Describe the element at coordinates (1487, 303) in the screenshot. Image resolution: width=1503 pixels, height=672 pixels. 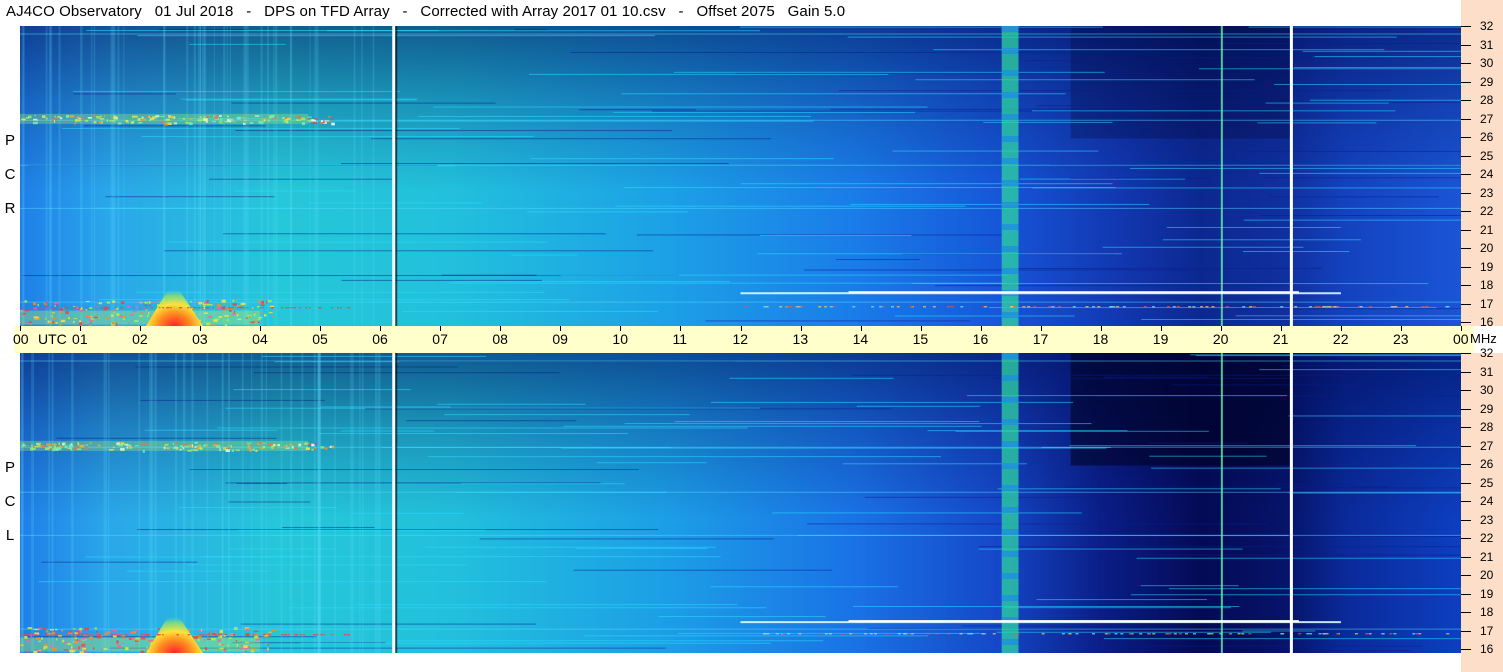
I see `freq-tick-top-17: 17` at that location.